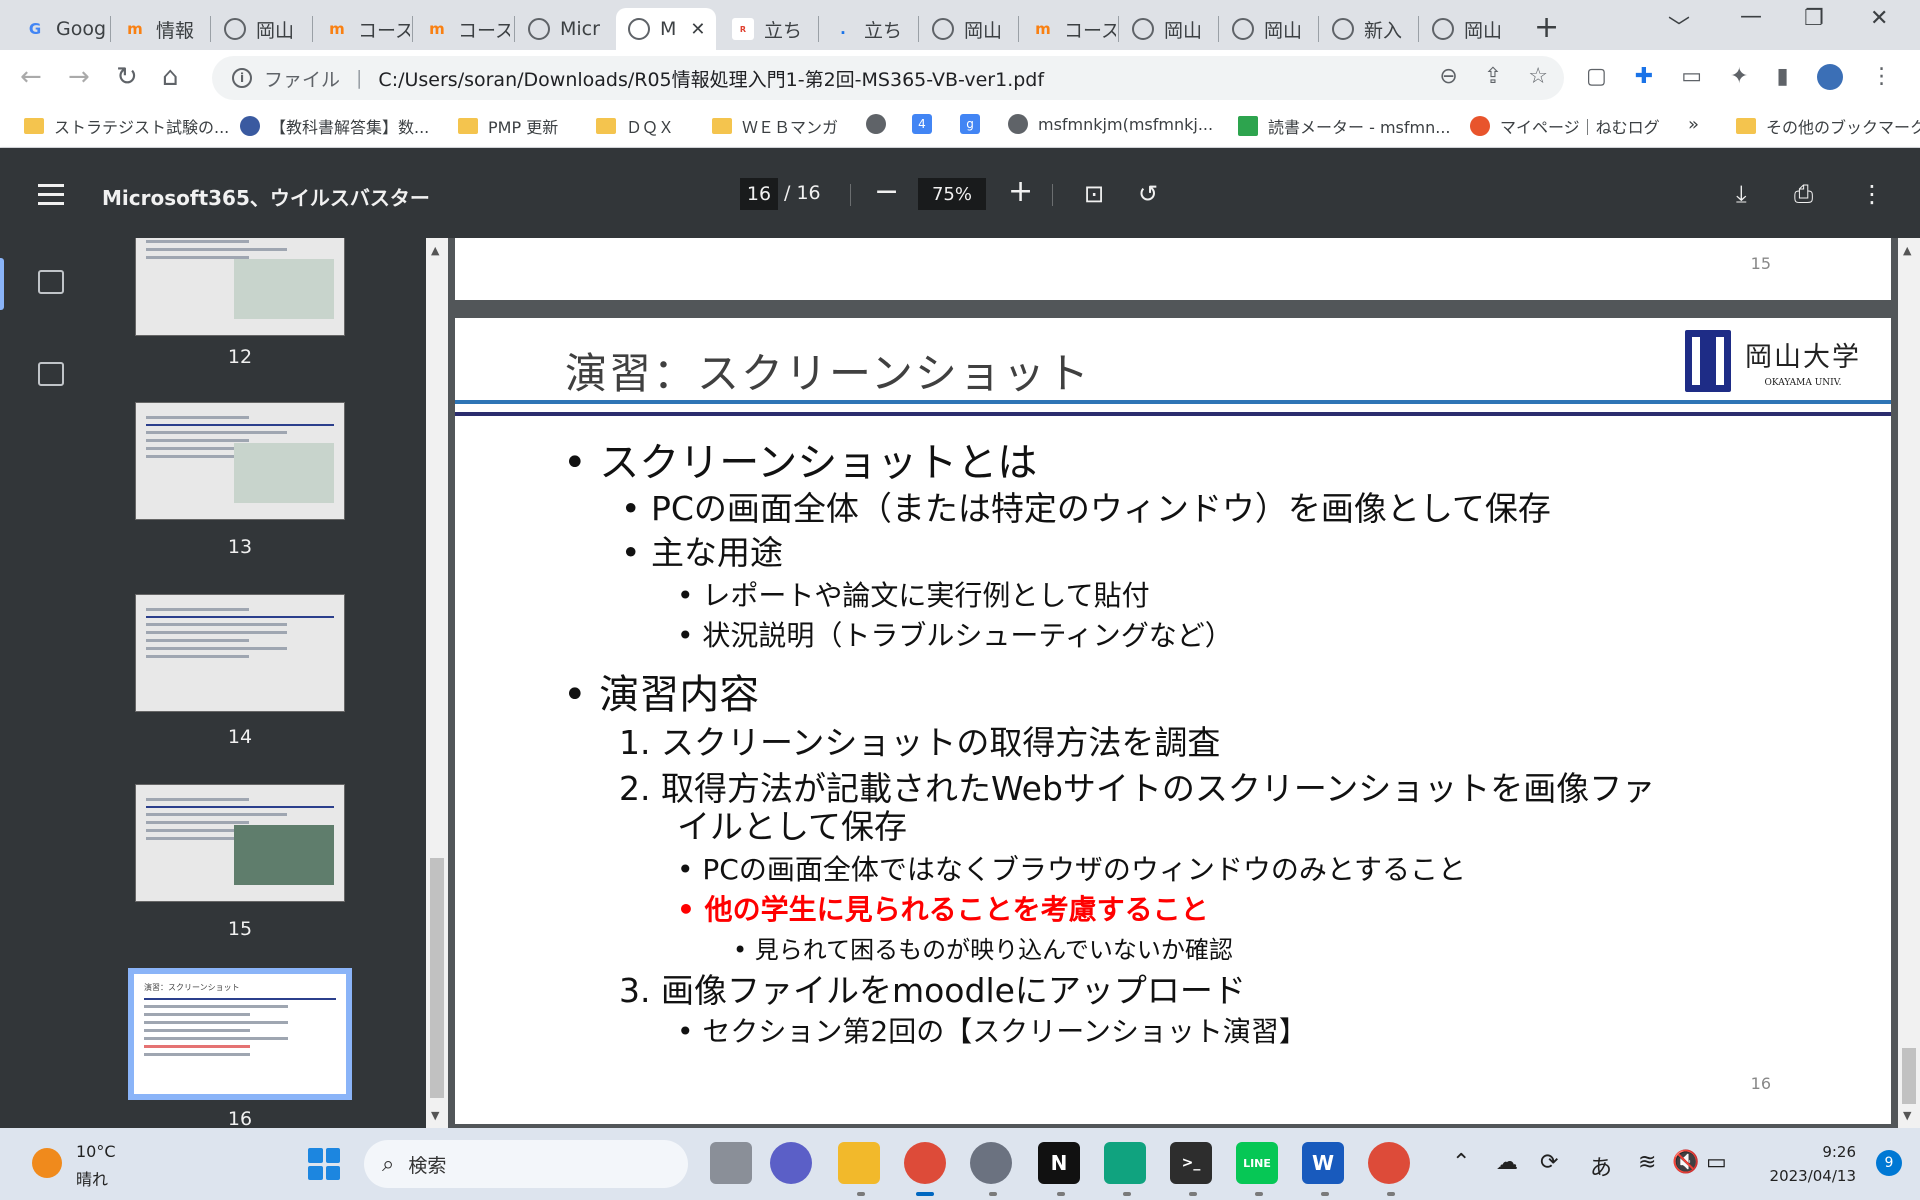  Describe the element at coordinates (666, 29) in the screenshot. I see `tab-active-pdf: M ✕` at that location.